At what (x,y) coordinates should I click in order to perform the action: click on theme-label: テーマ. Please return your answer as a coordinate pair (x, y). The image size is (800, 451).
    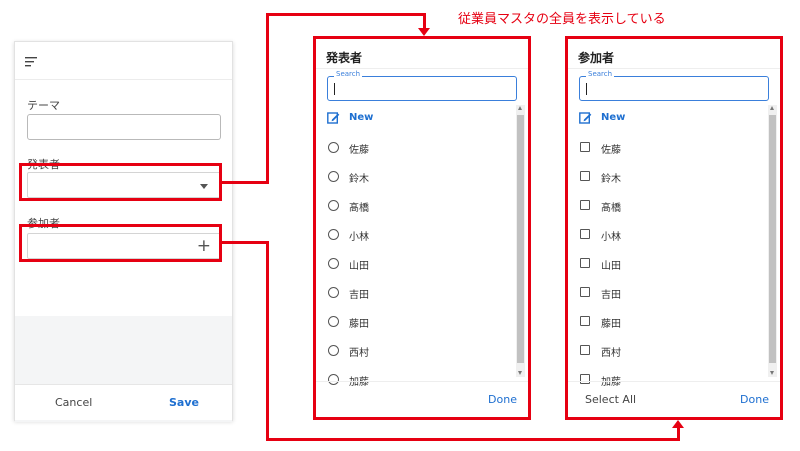
    Looking at the image, I should click on (43, 105).